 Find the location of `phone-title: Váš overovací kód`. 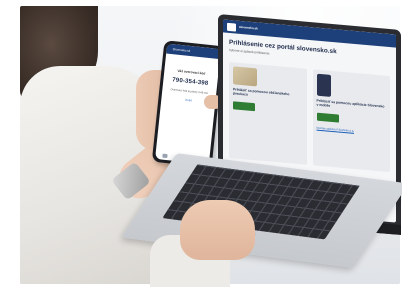

phone-title: Váš overovací kód is located at coordinates (191, 72).